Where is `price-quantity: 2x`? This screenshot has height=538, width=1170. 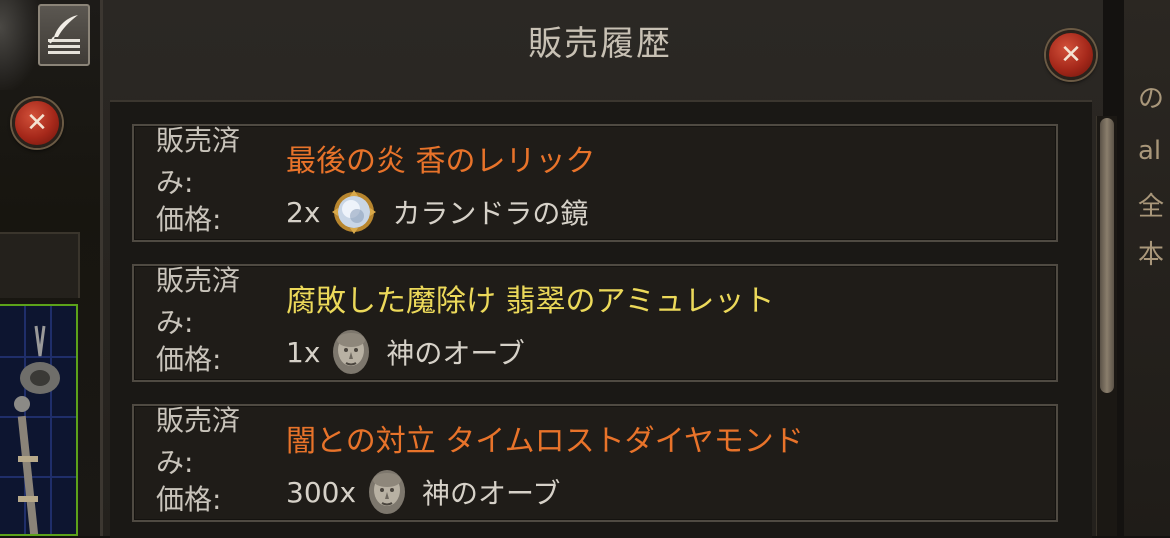
price-quantity: 2x is located at coordinates (303, 212).